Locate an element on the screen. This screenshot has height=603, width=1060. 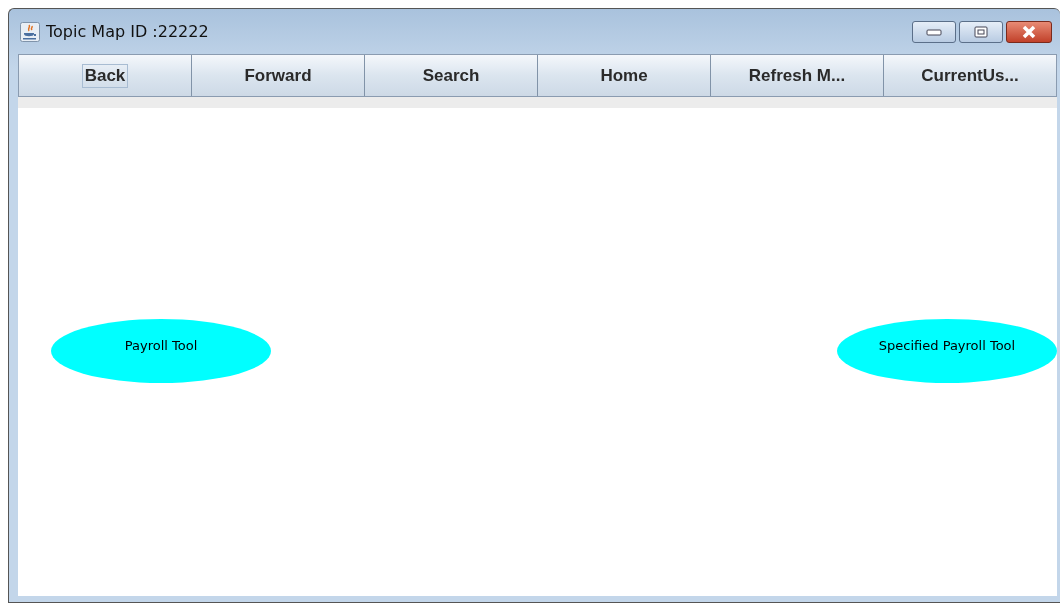
topic-node: Specified Payroll Tool is located at coordinates (947, 351).